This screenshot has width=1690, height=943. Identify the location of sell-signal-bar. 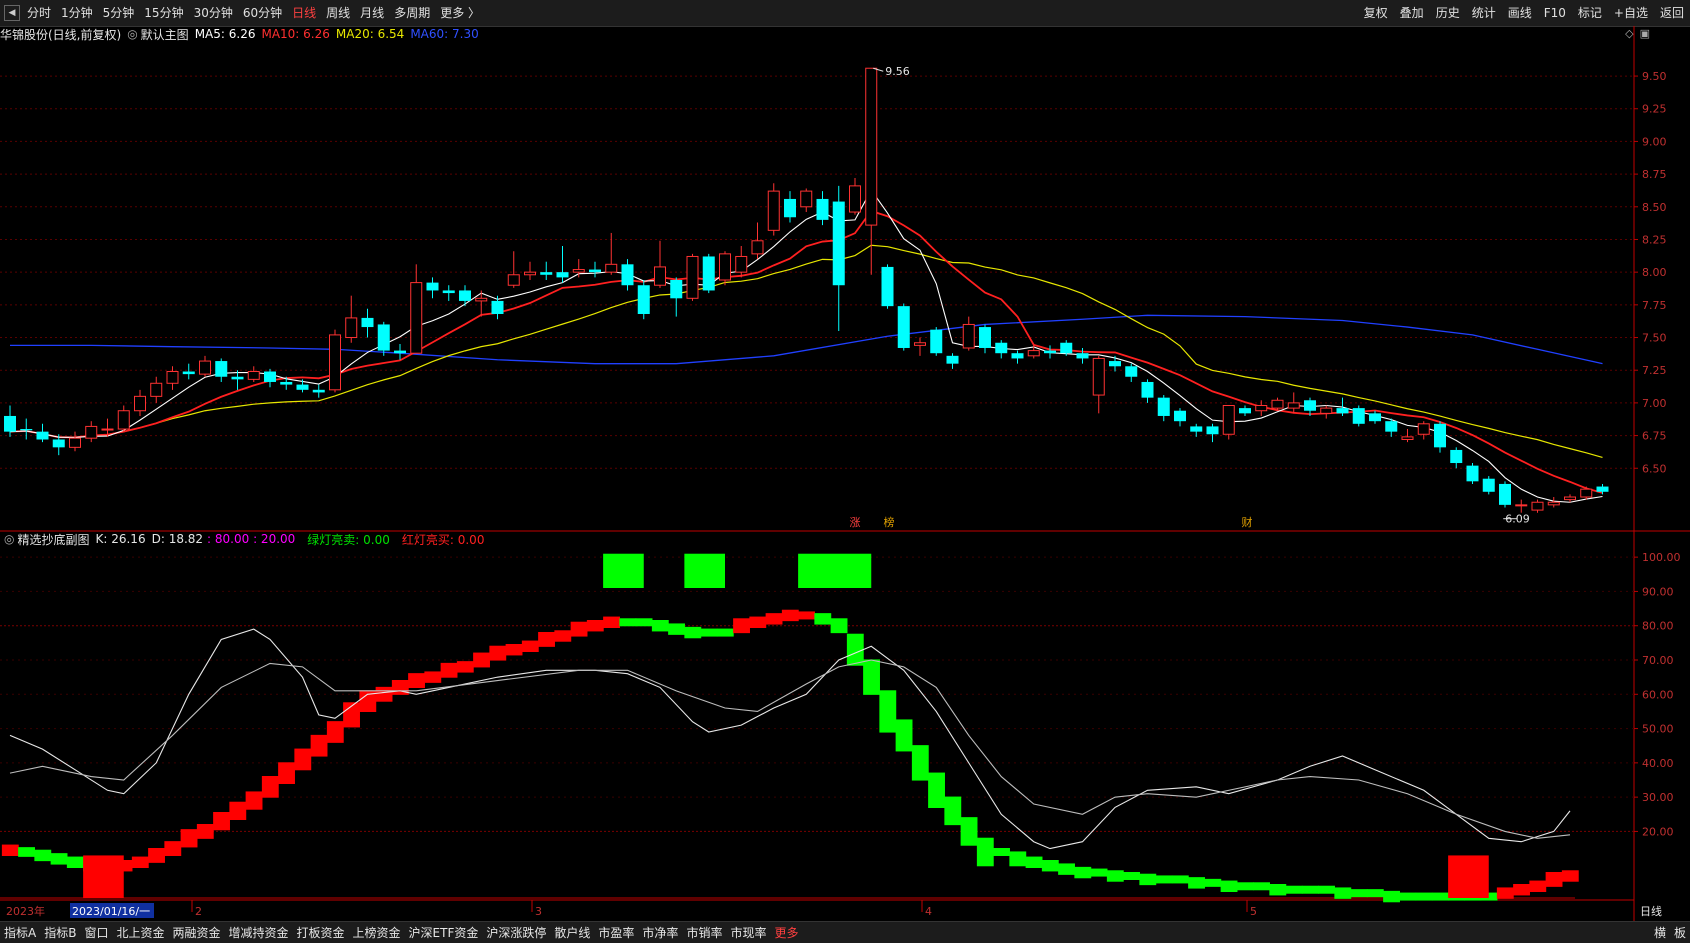
(835, 570).